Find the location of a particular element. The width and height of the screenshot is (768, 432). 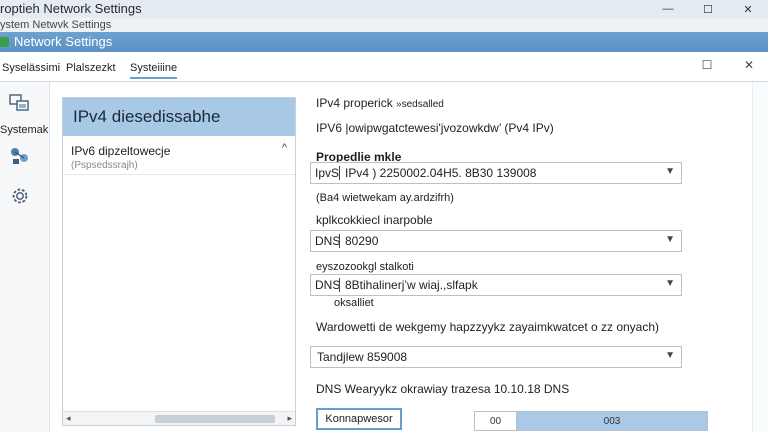

tab-bar: Syselässimi Plalszezkt Systeiiine ☐ ✕ is located at coordinates (384, 67).